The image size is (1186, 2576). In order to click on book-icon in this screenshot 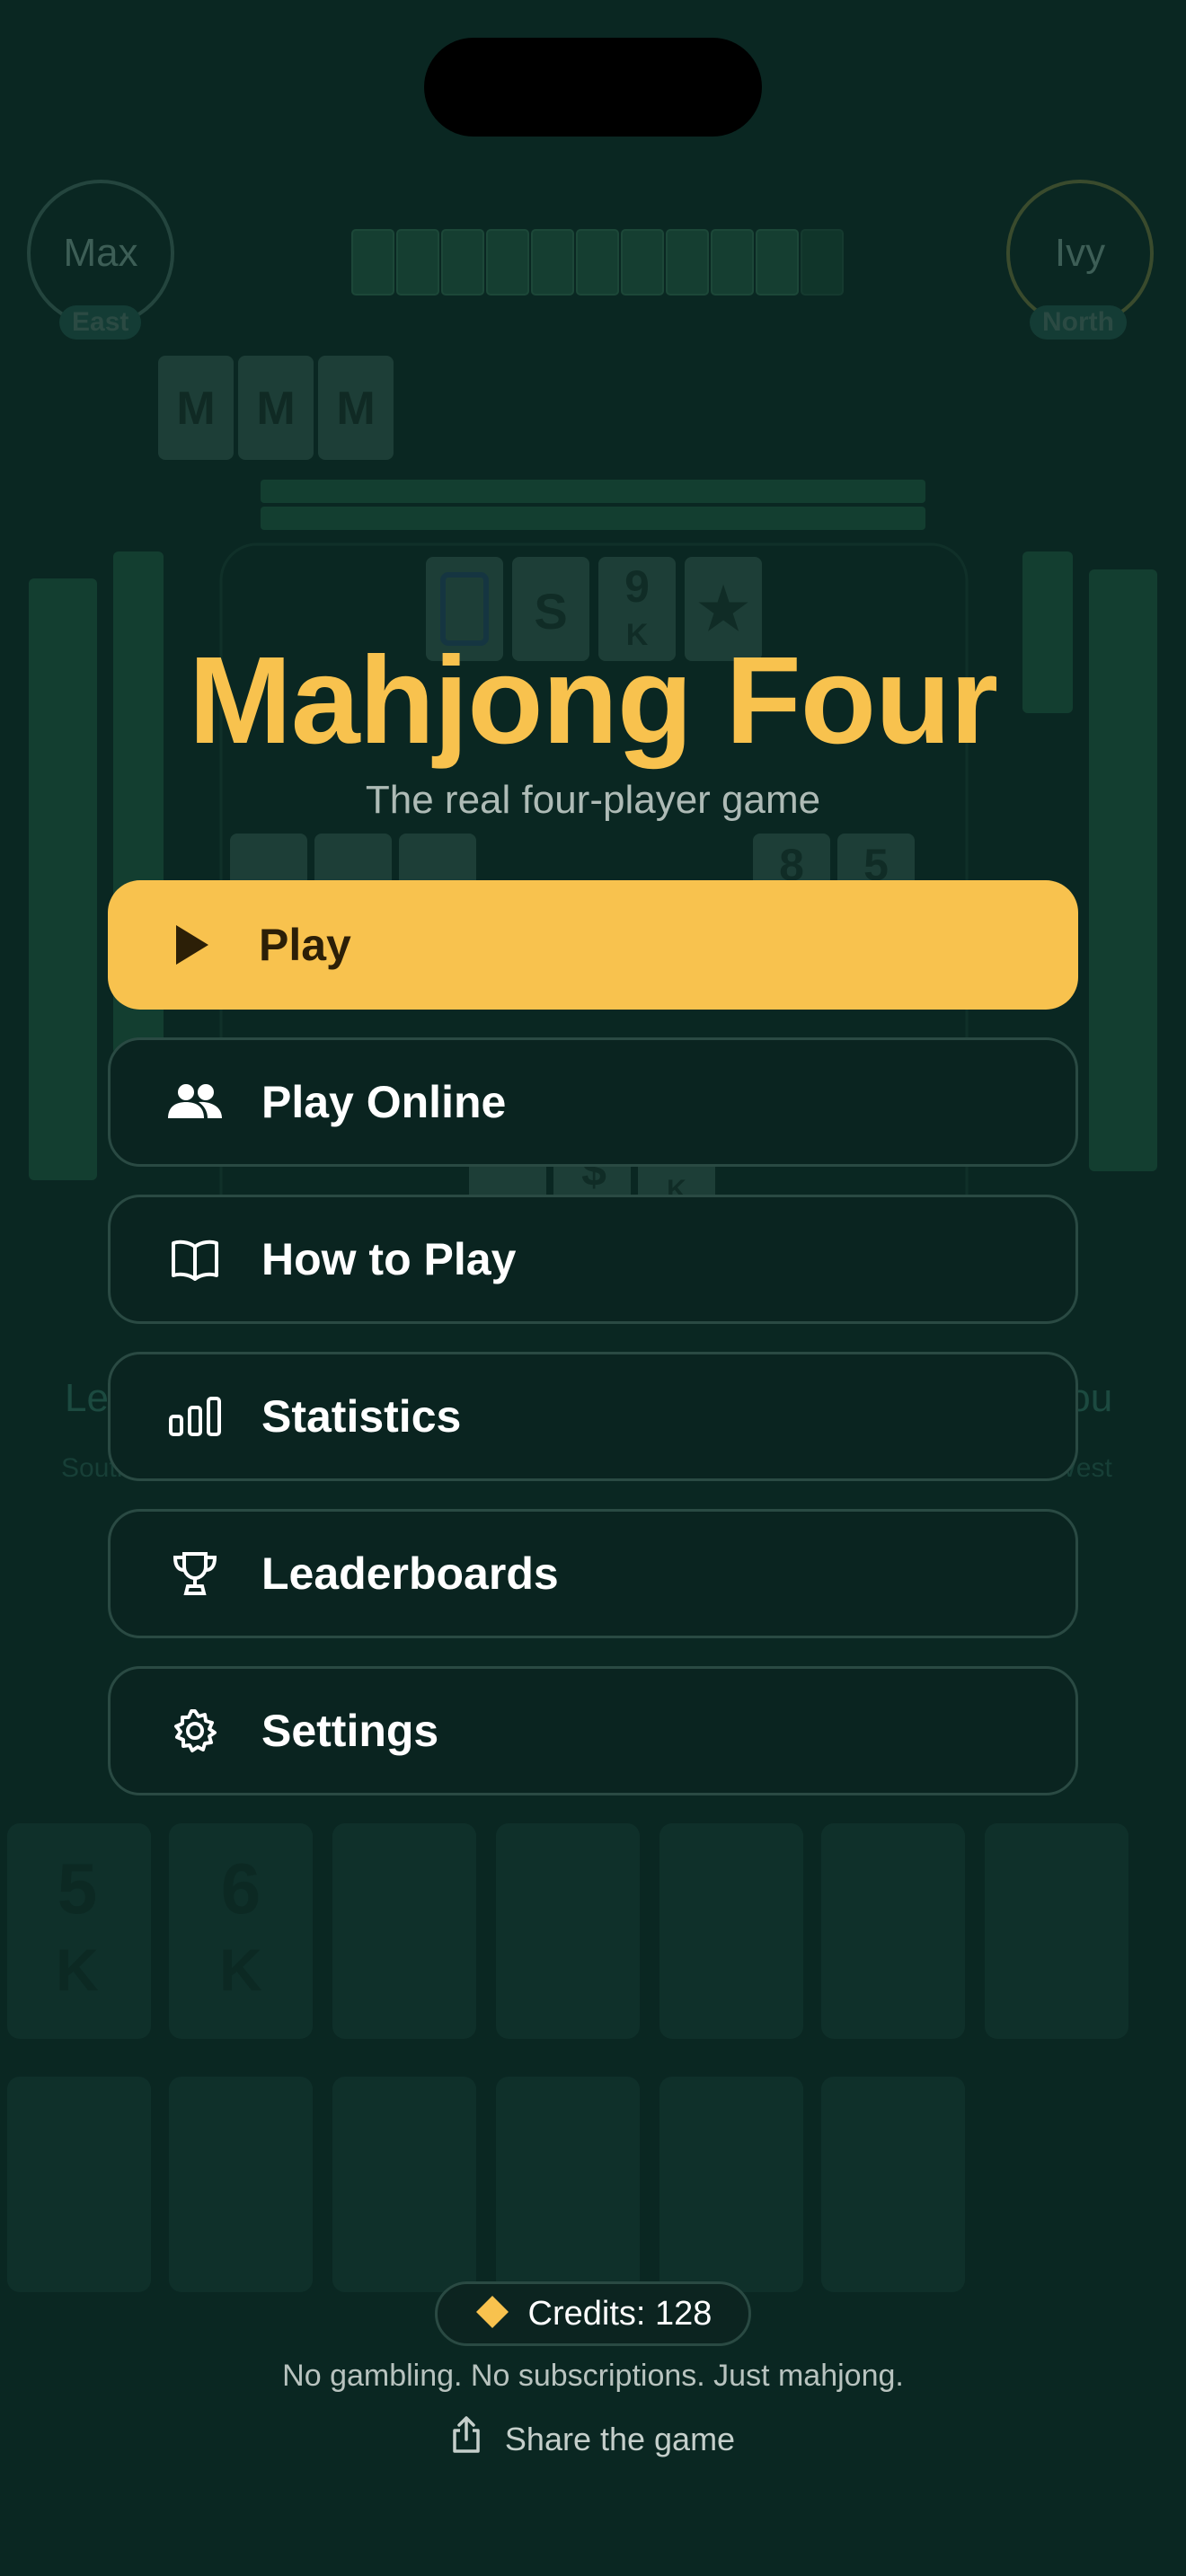, I will do `click(195, 1259)`.